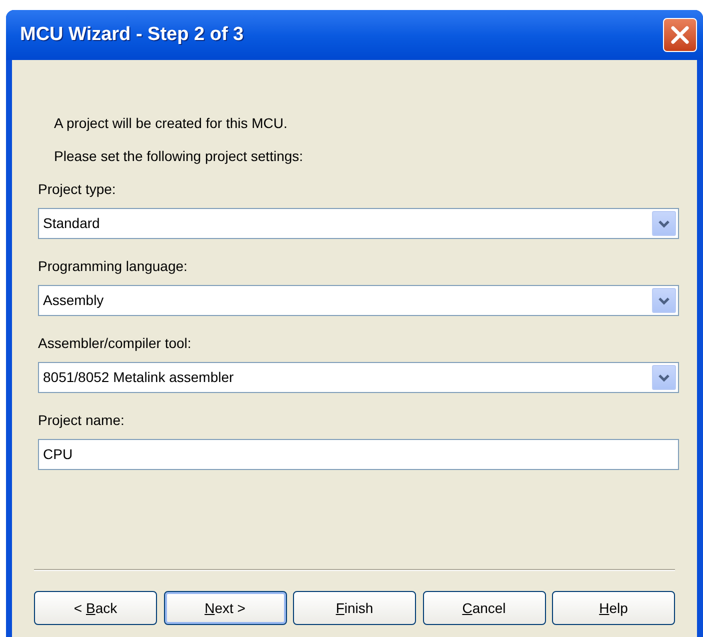 Image resolution: width=703 pixels, height=637 pixels. Describe the element at coordinates (132, 34) in the screenshot. I see `window-title: MCU Wizard - Step 2 of 3` at that location.